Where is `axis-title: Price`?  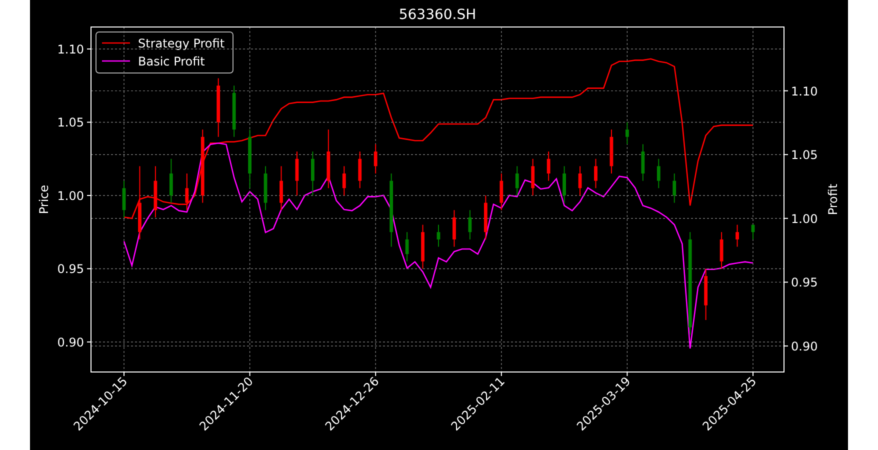
axis-title: Price is located at coordinates (44, 199).